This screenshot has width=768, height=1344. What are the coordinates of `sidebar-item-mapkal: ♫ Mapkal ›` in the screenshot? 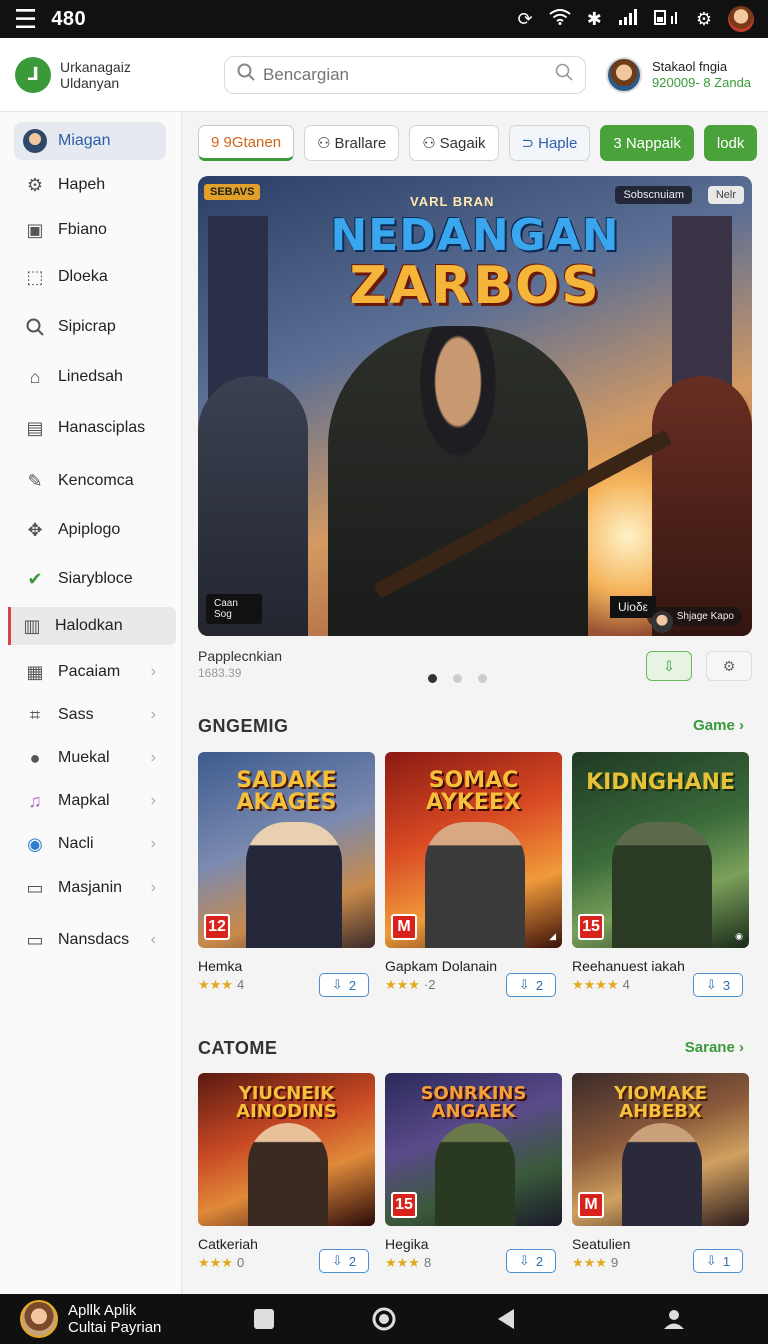 It's located at (90, 801).